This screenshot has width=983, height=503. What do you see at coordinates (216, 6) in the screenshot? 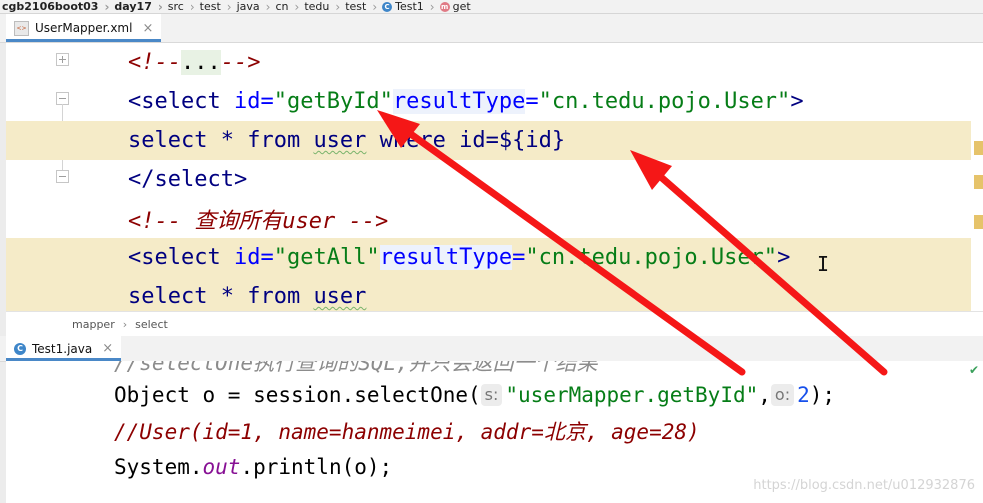
I see `breadcrumb-test: test ›` at bounding box center [216, 6].